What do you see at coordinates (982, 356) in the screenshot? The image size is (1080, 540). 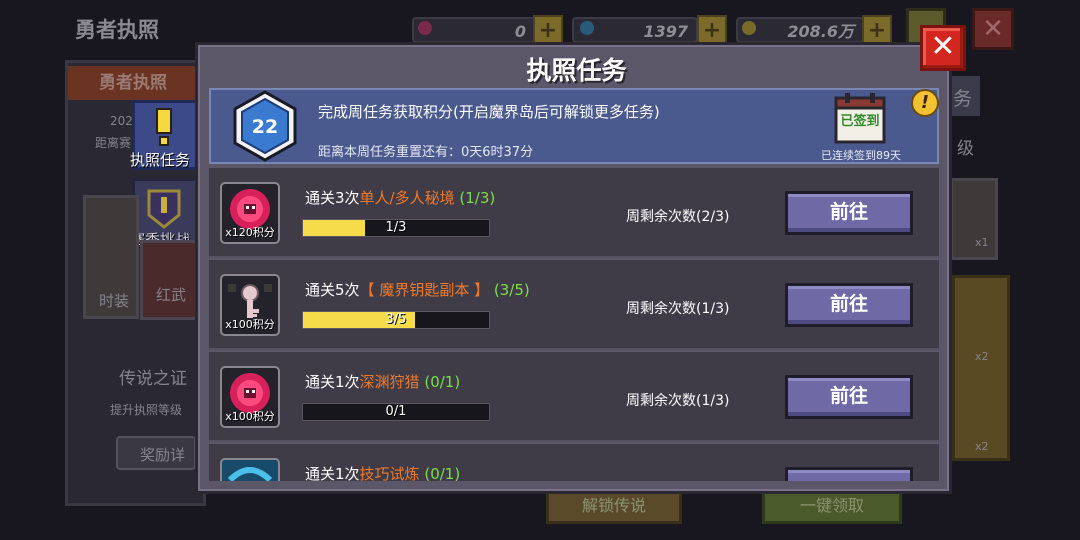 I see `reward-item-2-count: x2` at bounding box center [982, 356].